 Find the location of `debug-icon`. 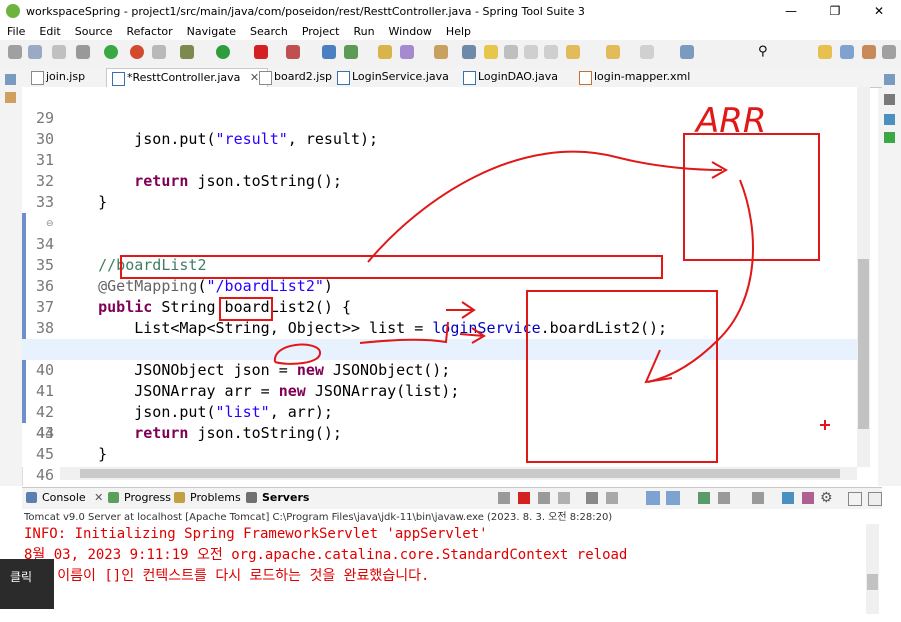

debug-icon is located at coordinates (187, 52).